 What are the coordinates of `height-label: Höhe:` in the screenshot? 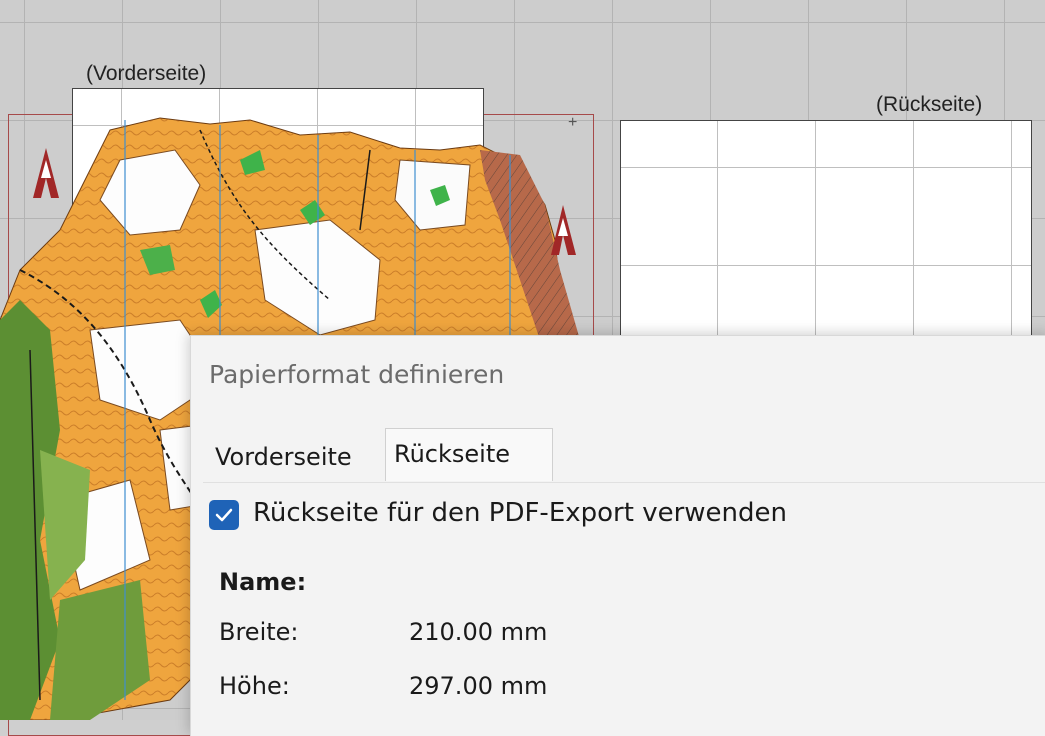 It's located at (254, 686).